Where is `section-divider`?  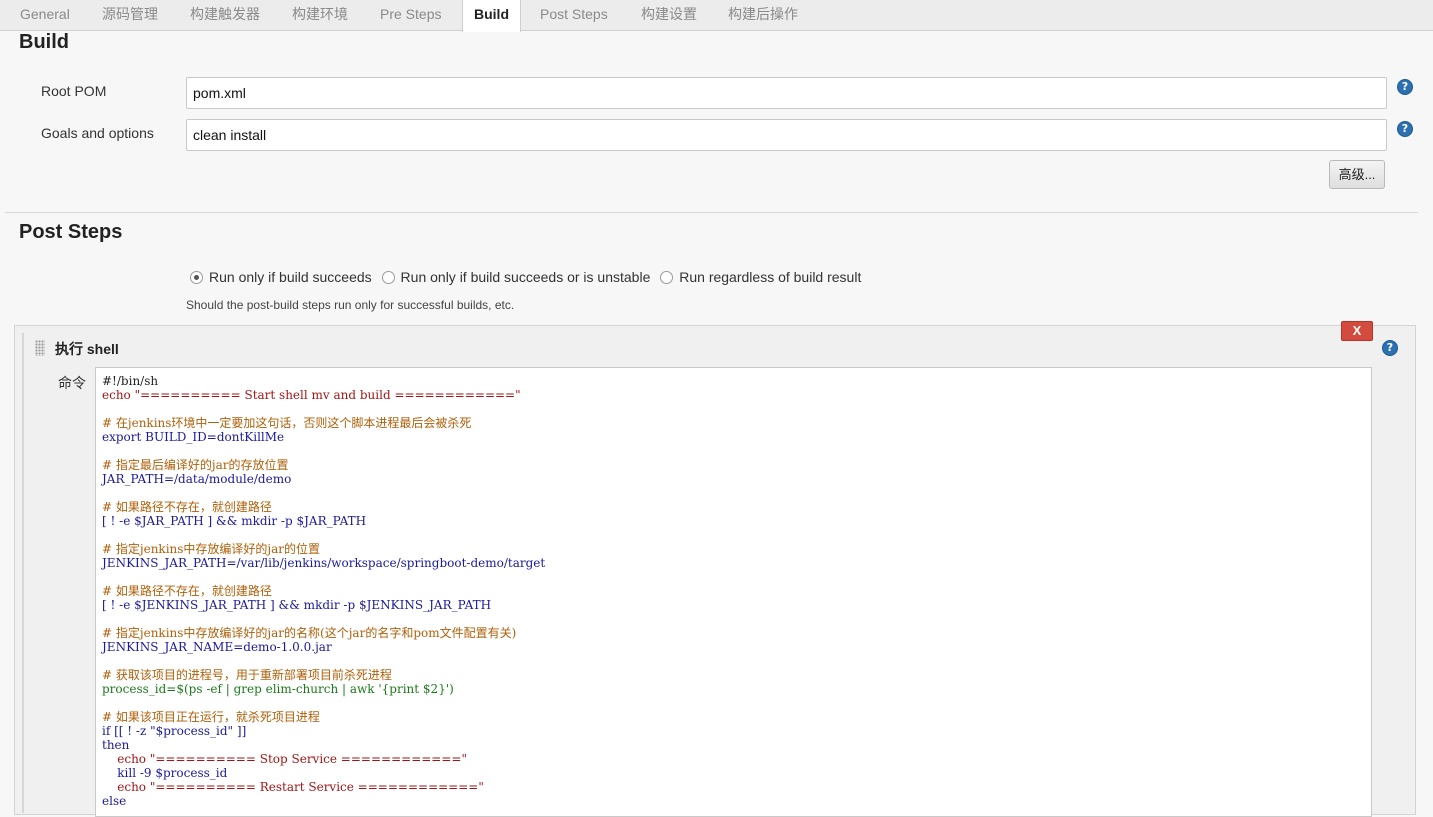
section-divider is located at coordinates (711, 212).